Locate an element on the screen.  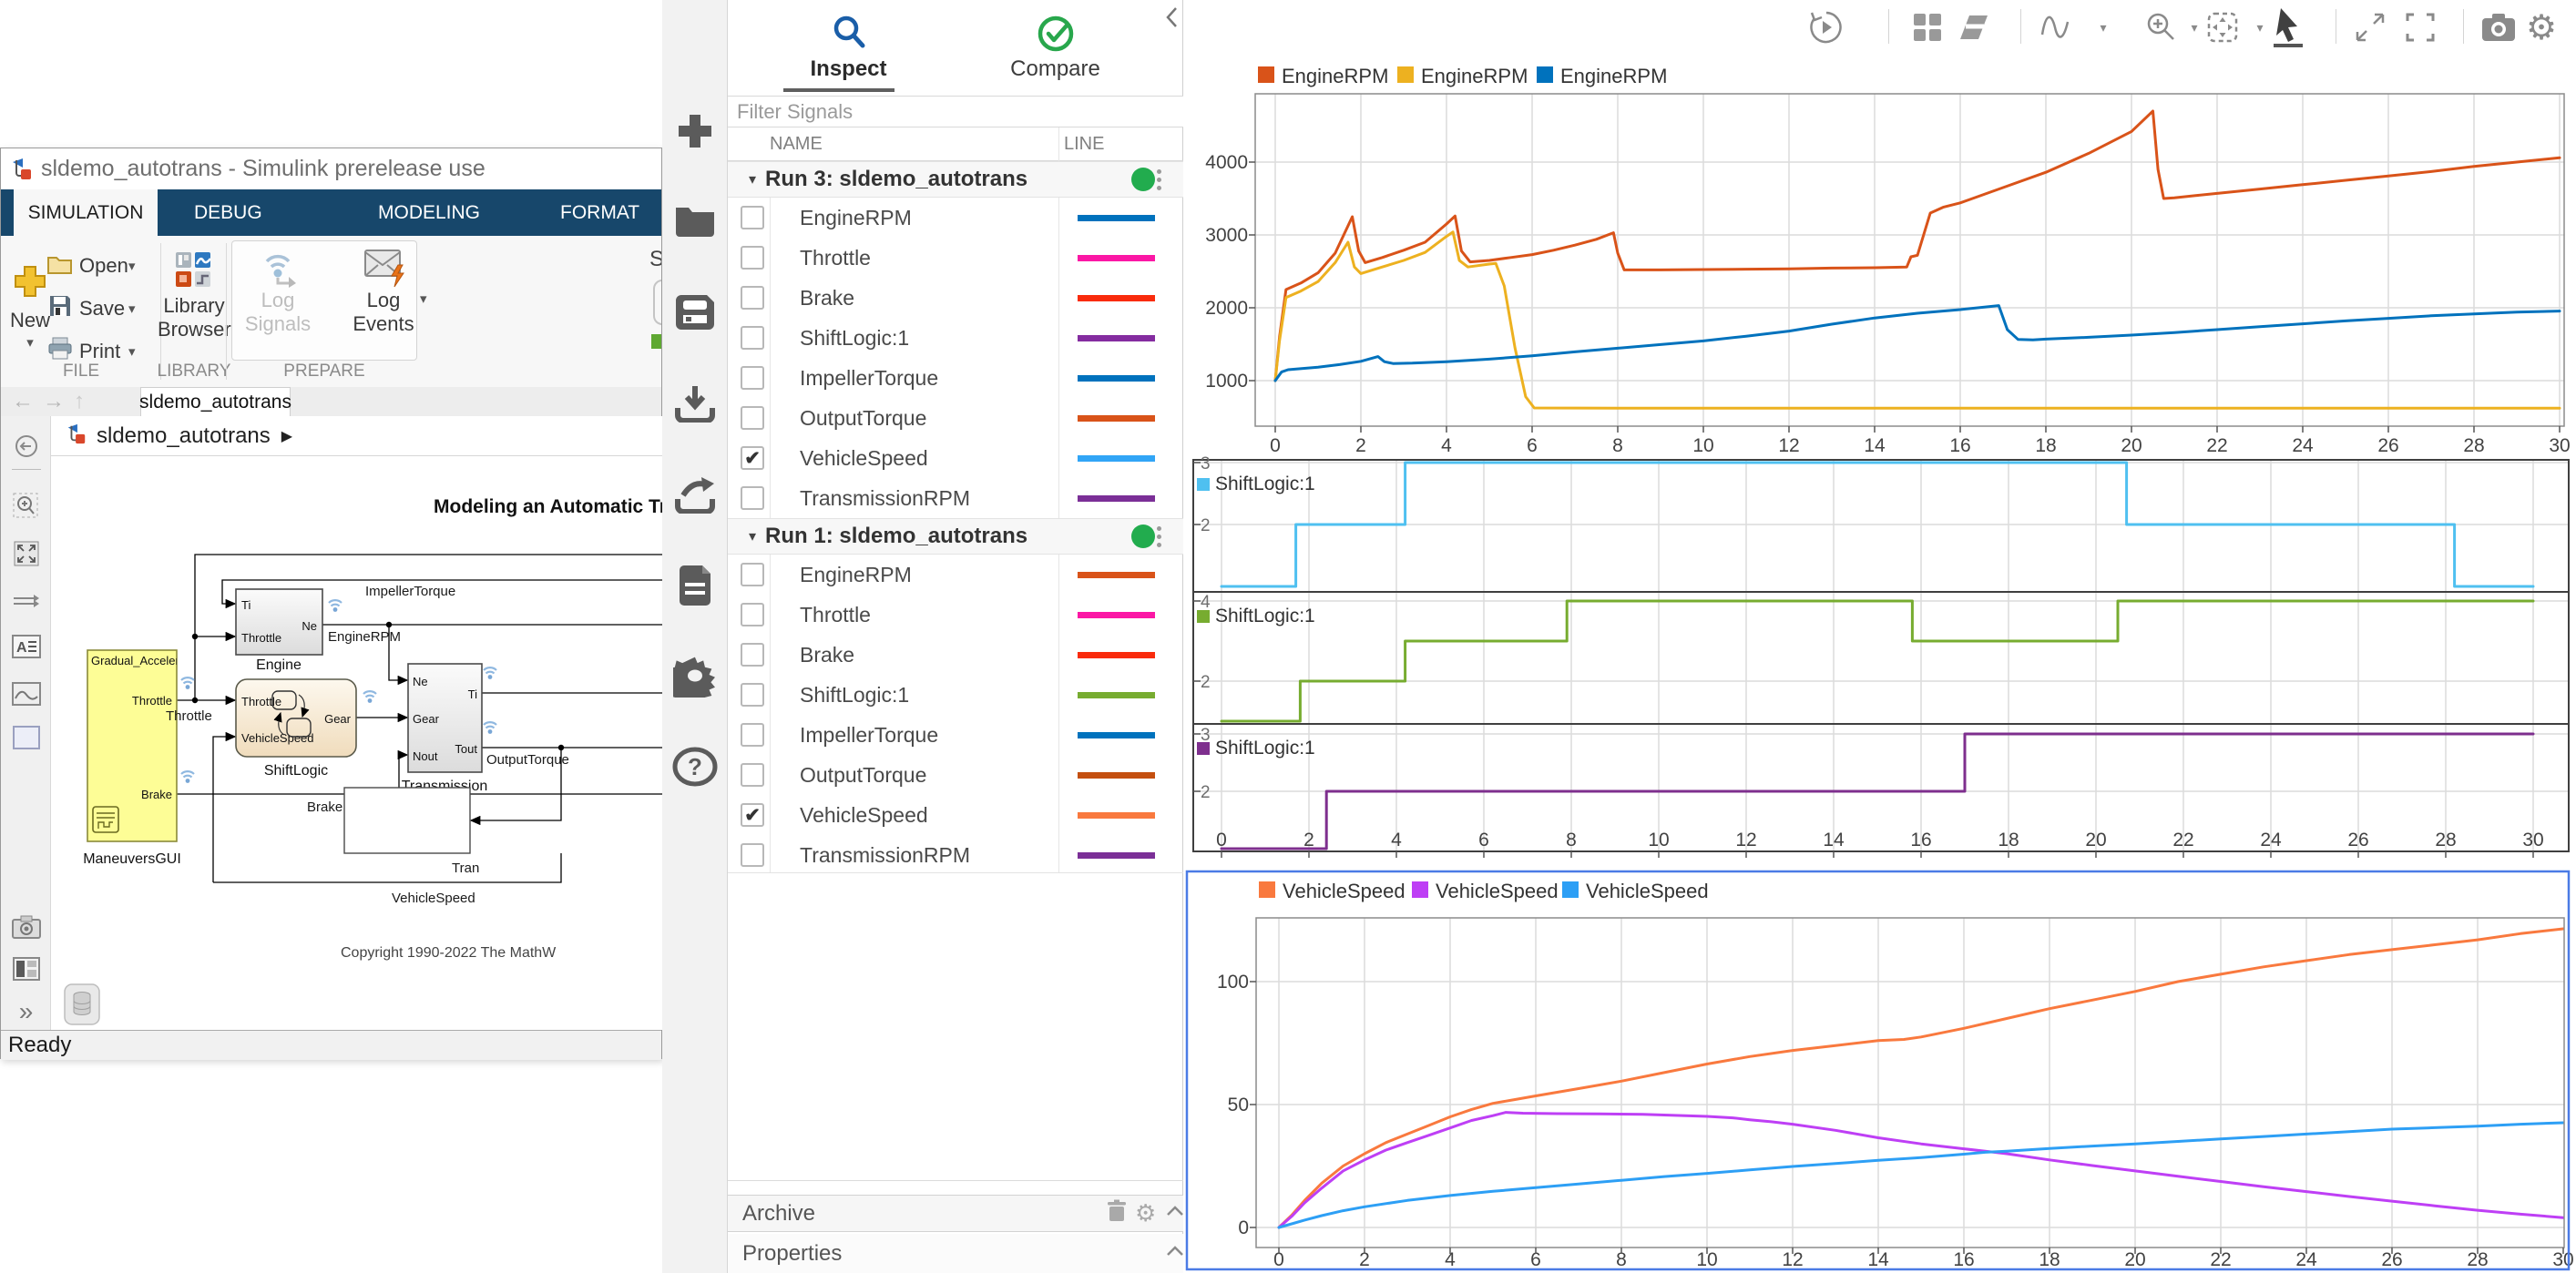
shiftlogic-strip-1: 2 3ShiftLogic:1 is located at coordinates (1881, 523).